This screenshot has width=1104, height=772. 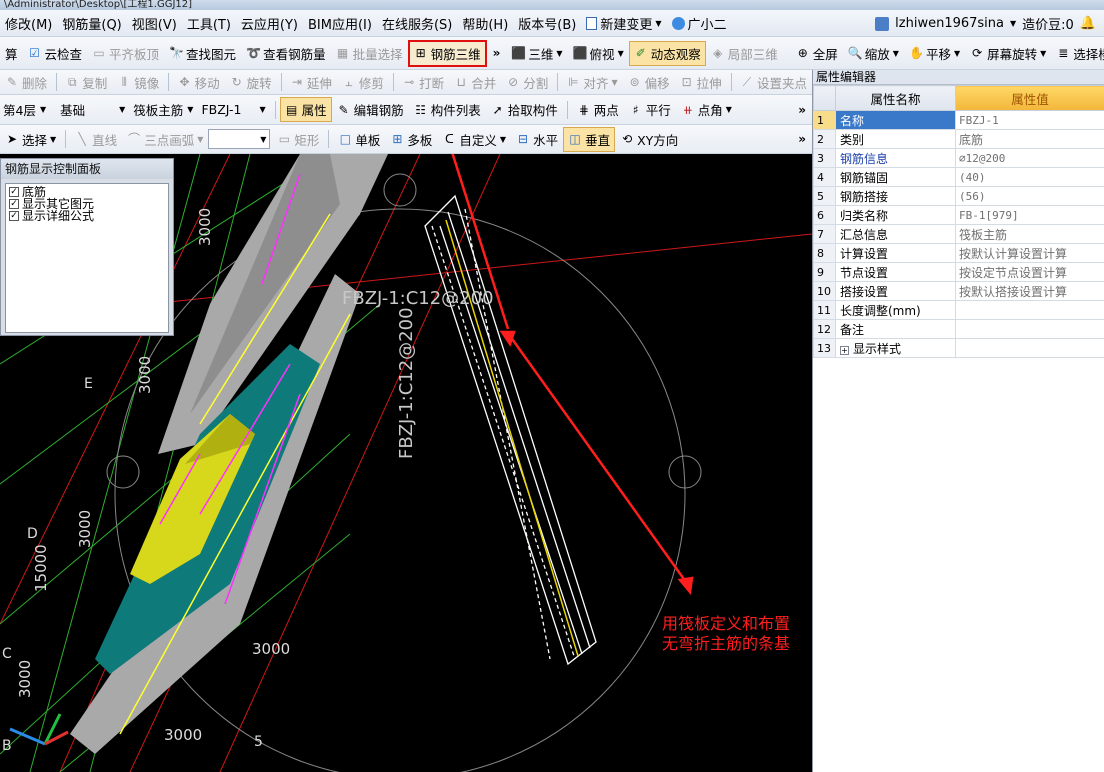 I want to click on merge-button: ⊔ 合并, so click(x=475, y=82).